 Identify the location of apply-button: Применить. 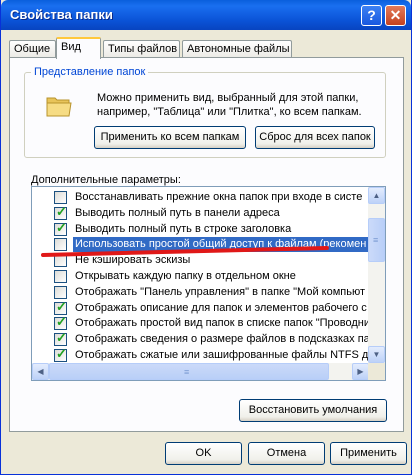
(368, 453).